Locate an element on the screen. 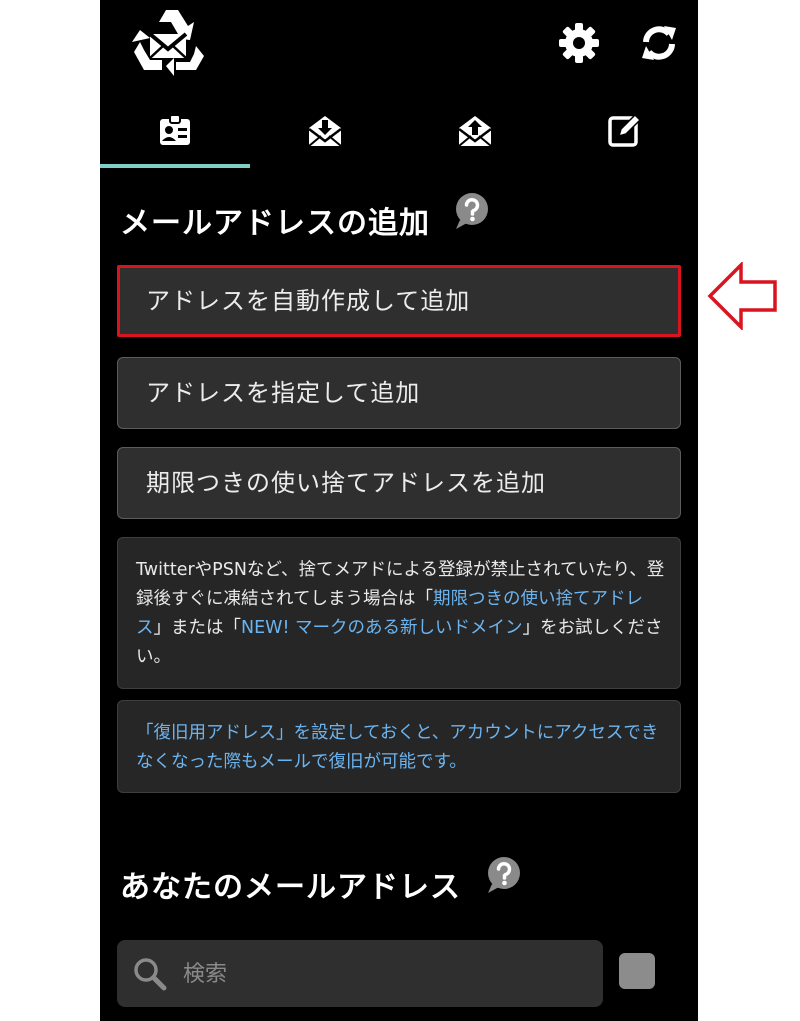 This screenshot has height=1021, width=800. auto-create-address-button: アドレスを自動作成して追加 is located at coordinates (399, 301).